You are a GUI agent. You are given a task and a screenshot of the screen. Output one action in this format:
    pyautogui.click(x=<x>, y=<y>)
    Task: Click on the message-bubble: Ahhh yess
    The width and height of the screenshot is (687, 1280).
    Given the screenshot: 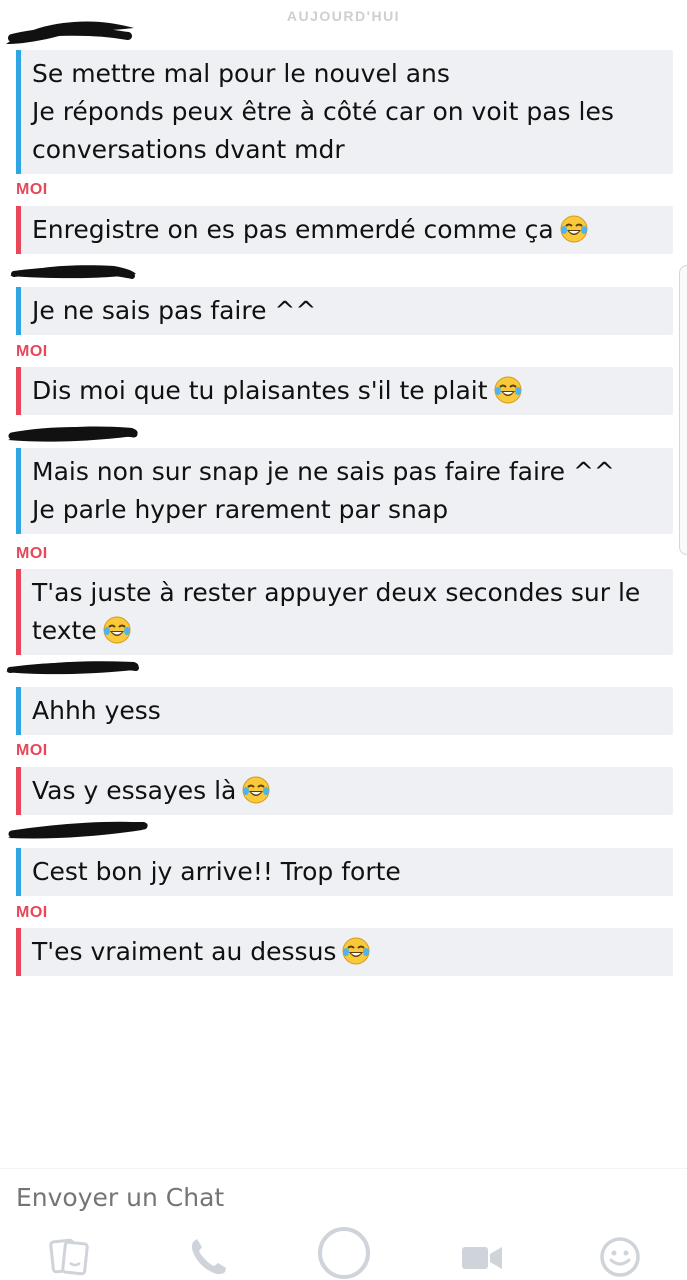 What is the action you would take?
    pyautogui.click(x=344, y=711)
    